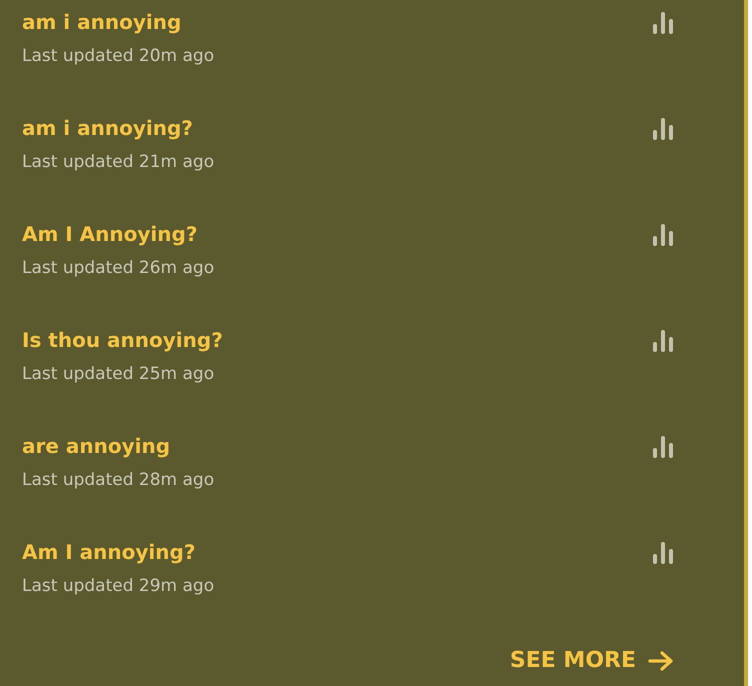  What do you see at coordinates (118, 552) in the screenshot?
I see `quiz-title-link: Am I annoying?` at bounding box center [118, 552].